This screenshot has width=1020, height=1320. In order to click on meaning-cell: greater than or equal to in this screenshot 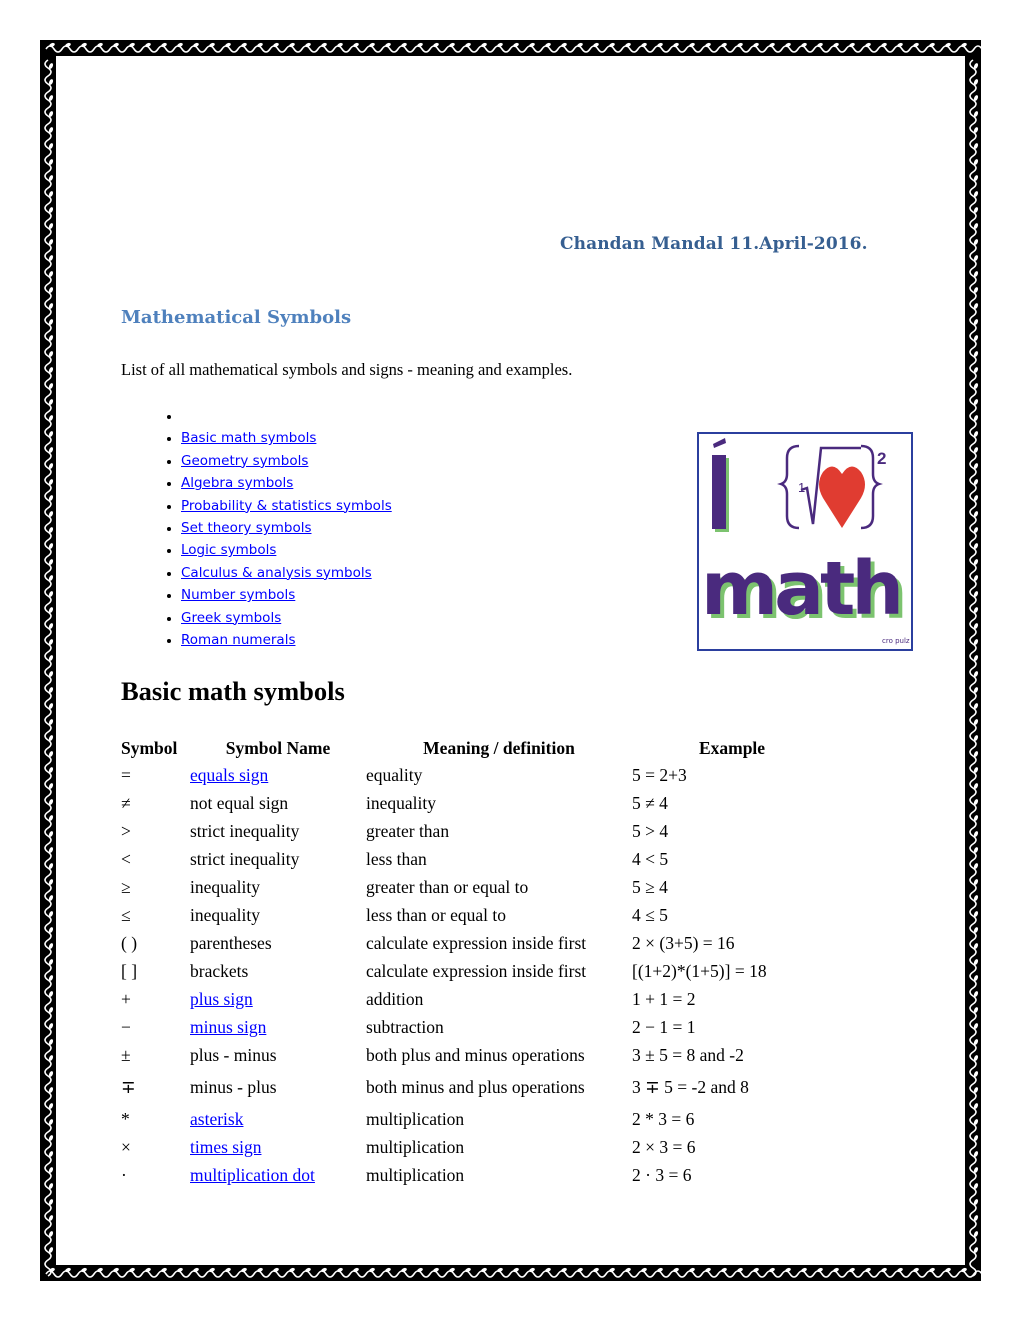, I will do `click(447, 886)`.